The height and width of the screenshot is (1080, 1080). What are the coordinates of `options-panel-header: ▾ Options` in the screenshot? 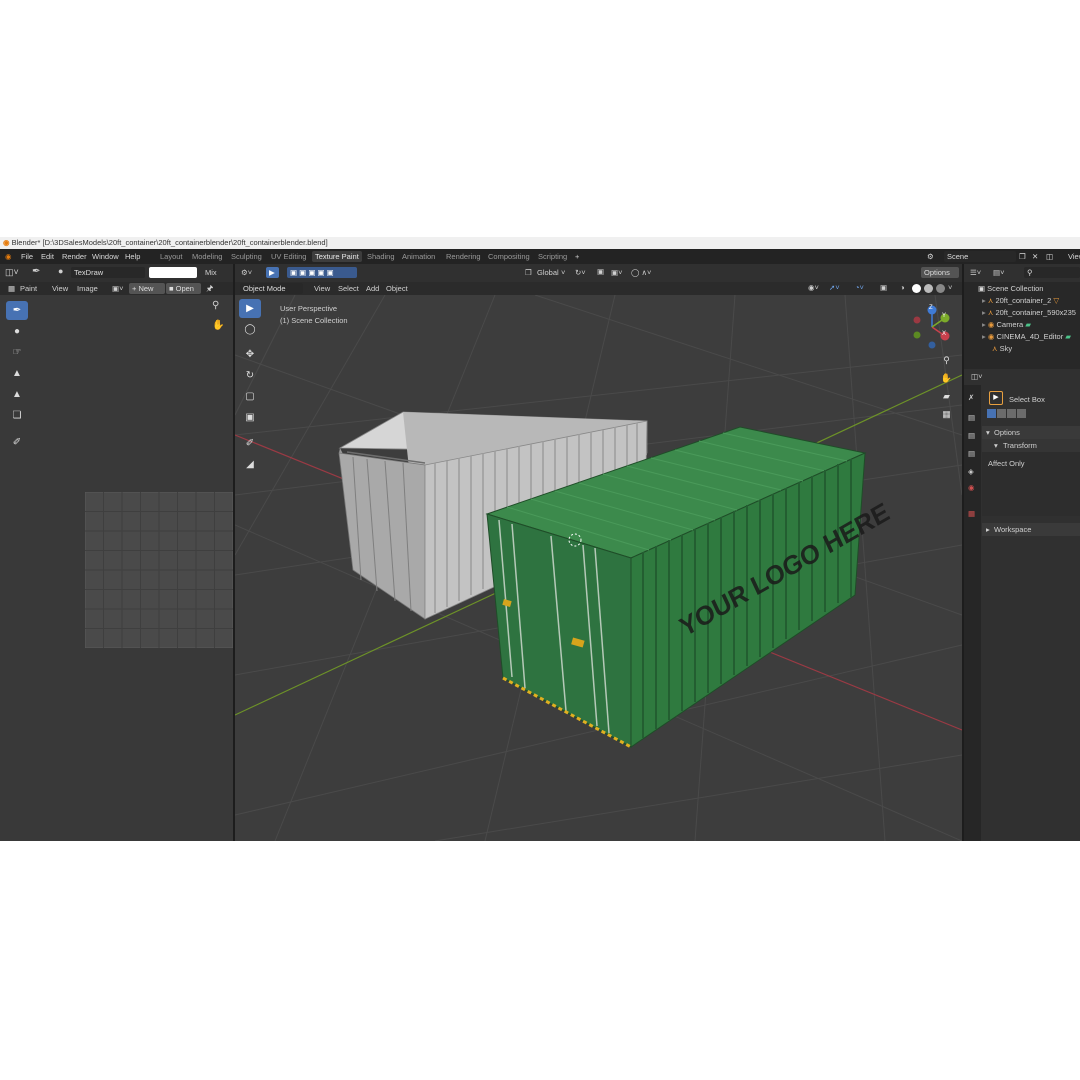 It's located at (1031, 432).